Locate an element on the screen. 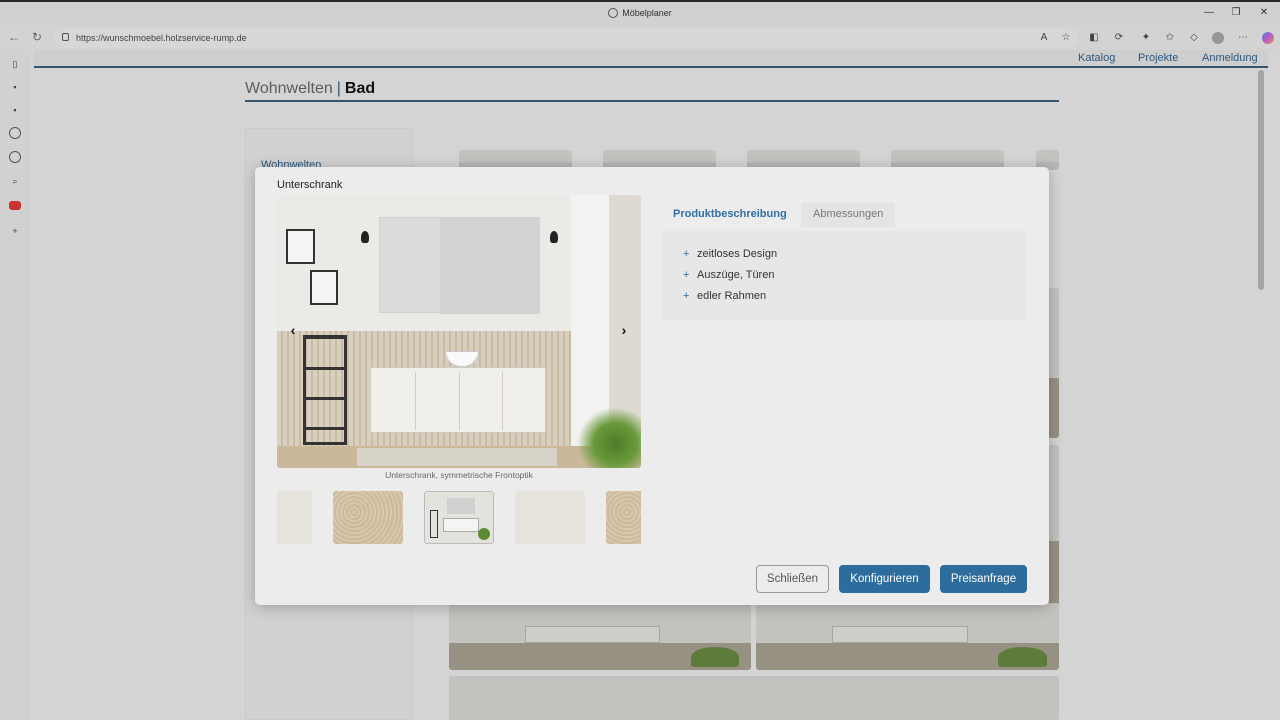 Image resolution: width=1280 pixels, height=720 pixels. thumbnail-strip is located at coordinates (459, 518).